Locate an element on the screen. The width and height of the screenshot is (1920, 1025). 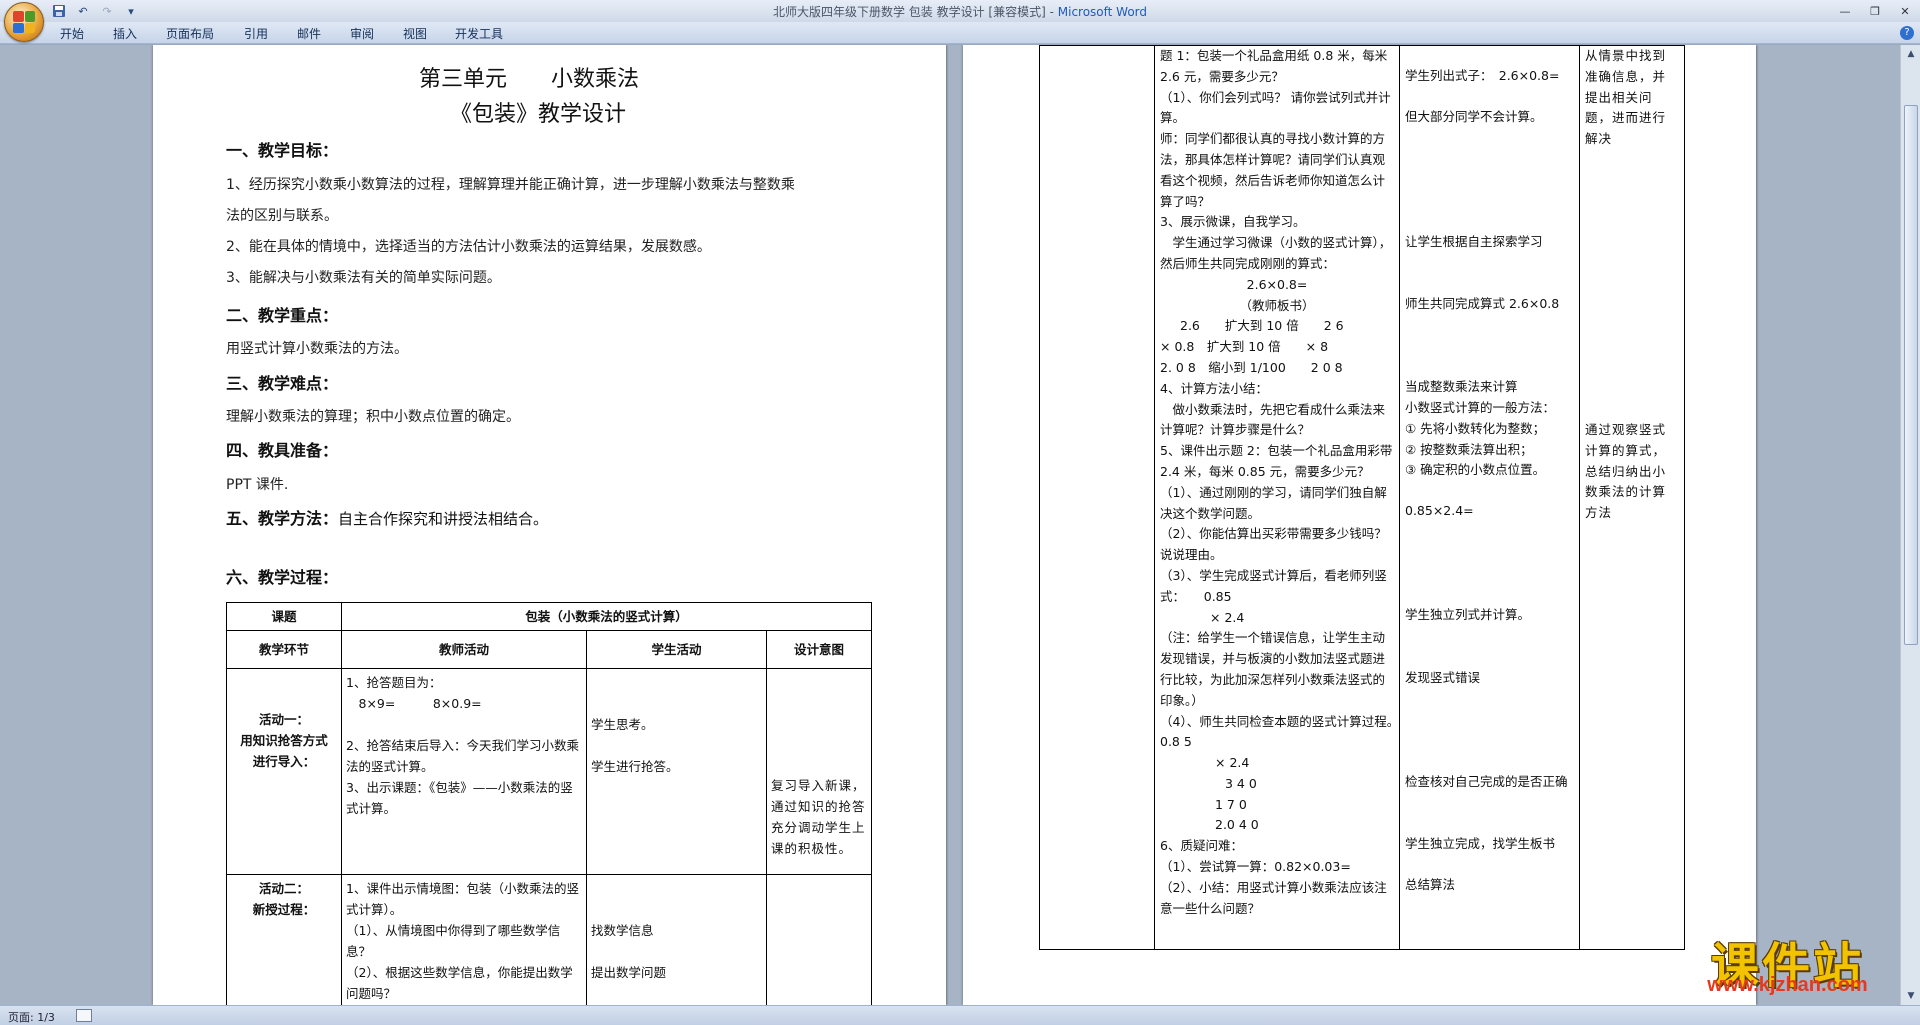
activity-1-intent: 复习导入新课，通过知识的抢答充分调动学生上课的积极性。 is located at coordinates (819, 771).